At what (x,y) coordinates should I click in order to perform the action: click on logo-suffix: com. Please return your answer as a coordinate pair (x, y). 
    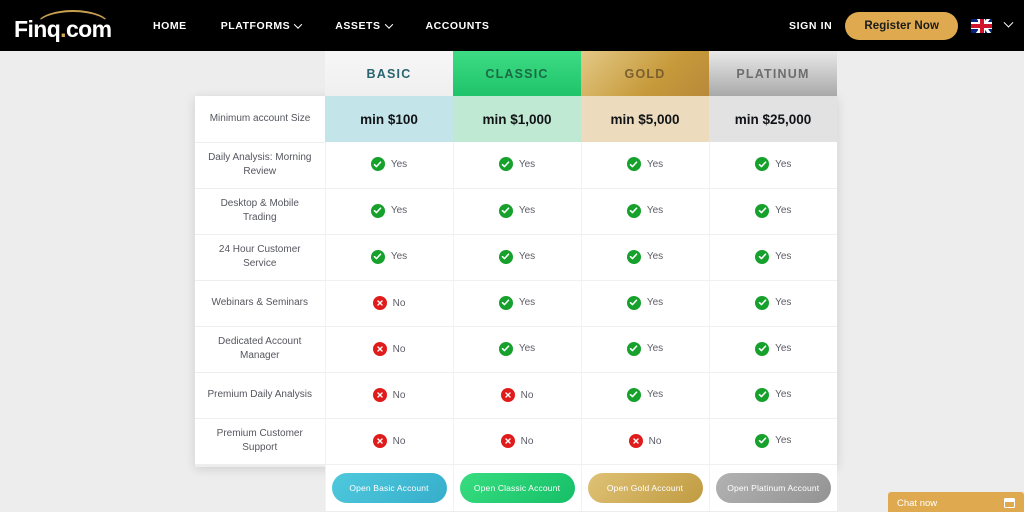
    Looking at the image, I should click on (88, 28).